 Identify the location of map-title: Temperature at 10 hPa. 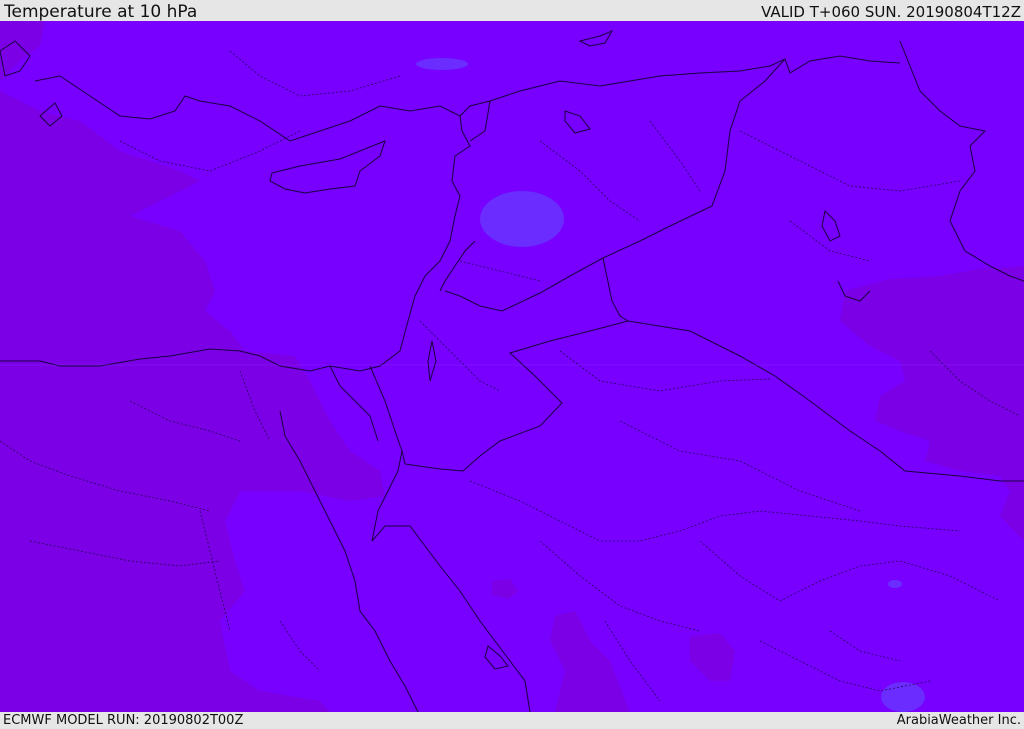
(101, 12).